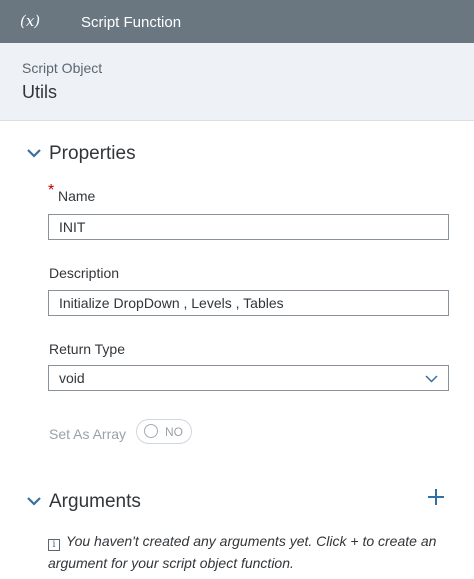 Image resolution: width=474 pixels, height=579 pixels. I want to click on description-label: Description, so click(84, 273).